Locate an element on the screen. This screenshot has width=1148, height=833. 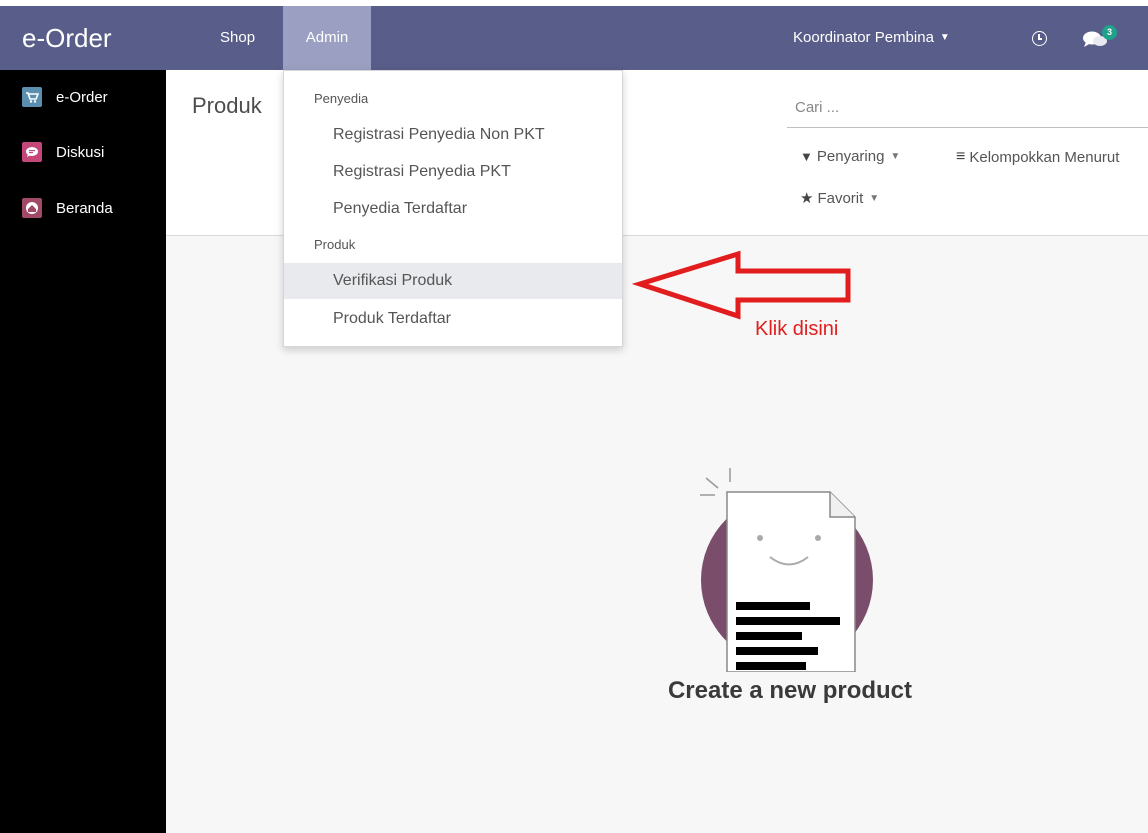
filter-button: ▼ Penyaring ▼ is located at coordinates (850, 156).